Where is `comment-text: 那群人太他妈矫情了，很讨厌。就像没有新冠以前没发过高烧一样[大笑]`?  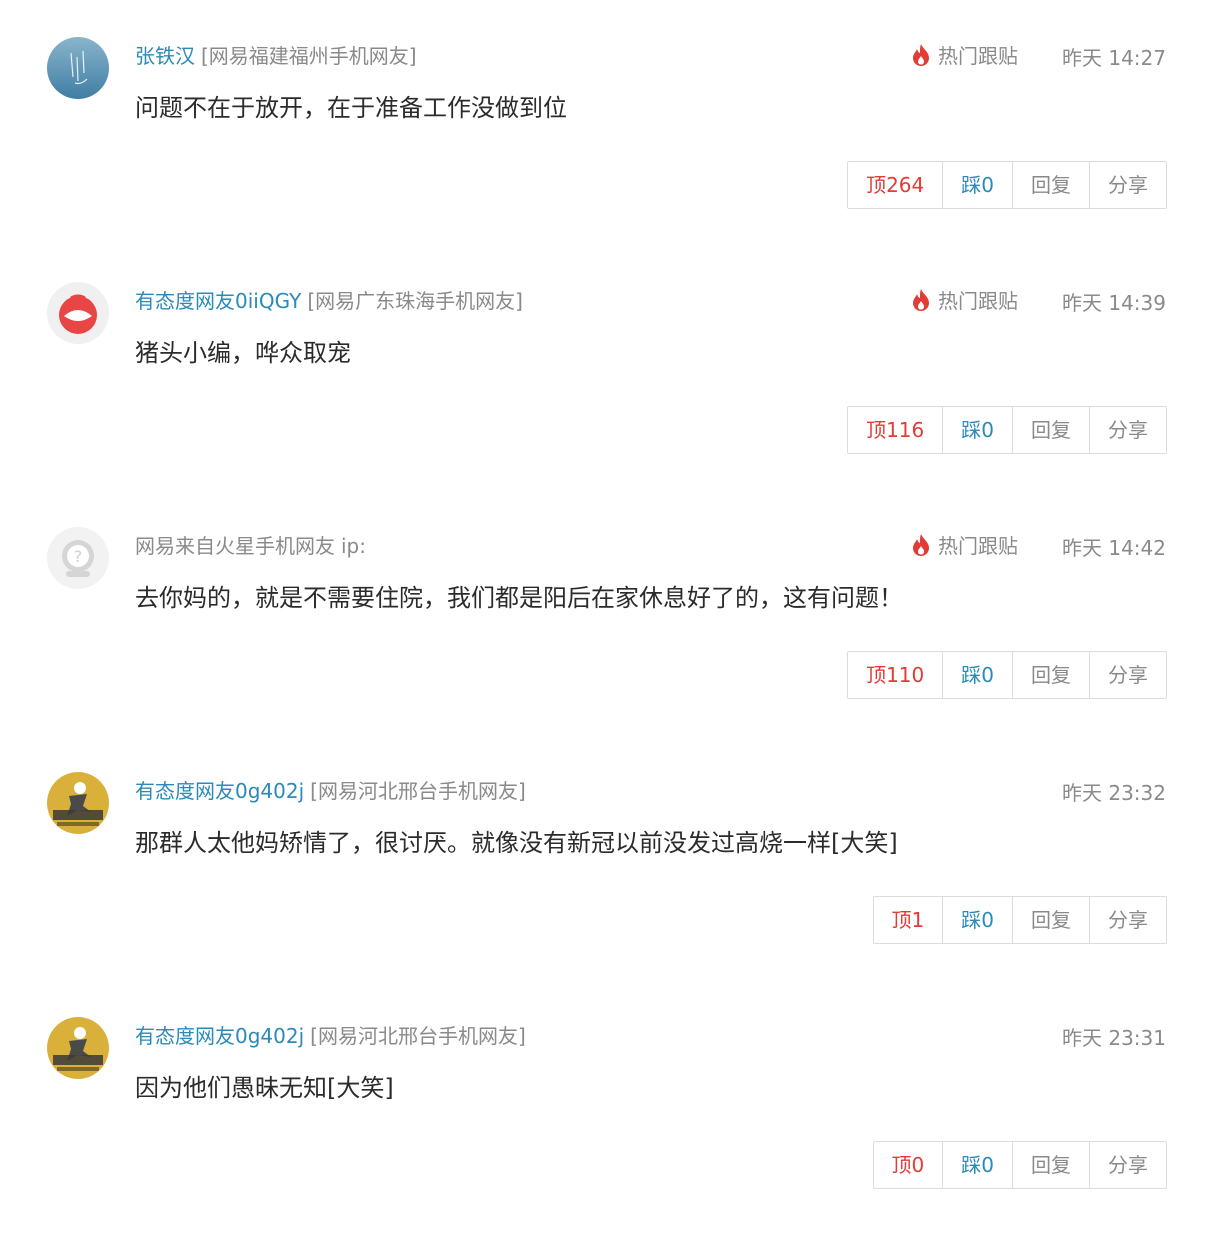
comment-text: 那群人太他妈矫情了，很讨厌。就像没有新冠以前没发过高烧一样[大笑] is located at coordinates (516, 843).